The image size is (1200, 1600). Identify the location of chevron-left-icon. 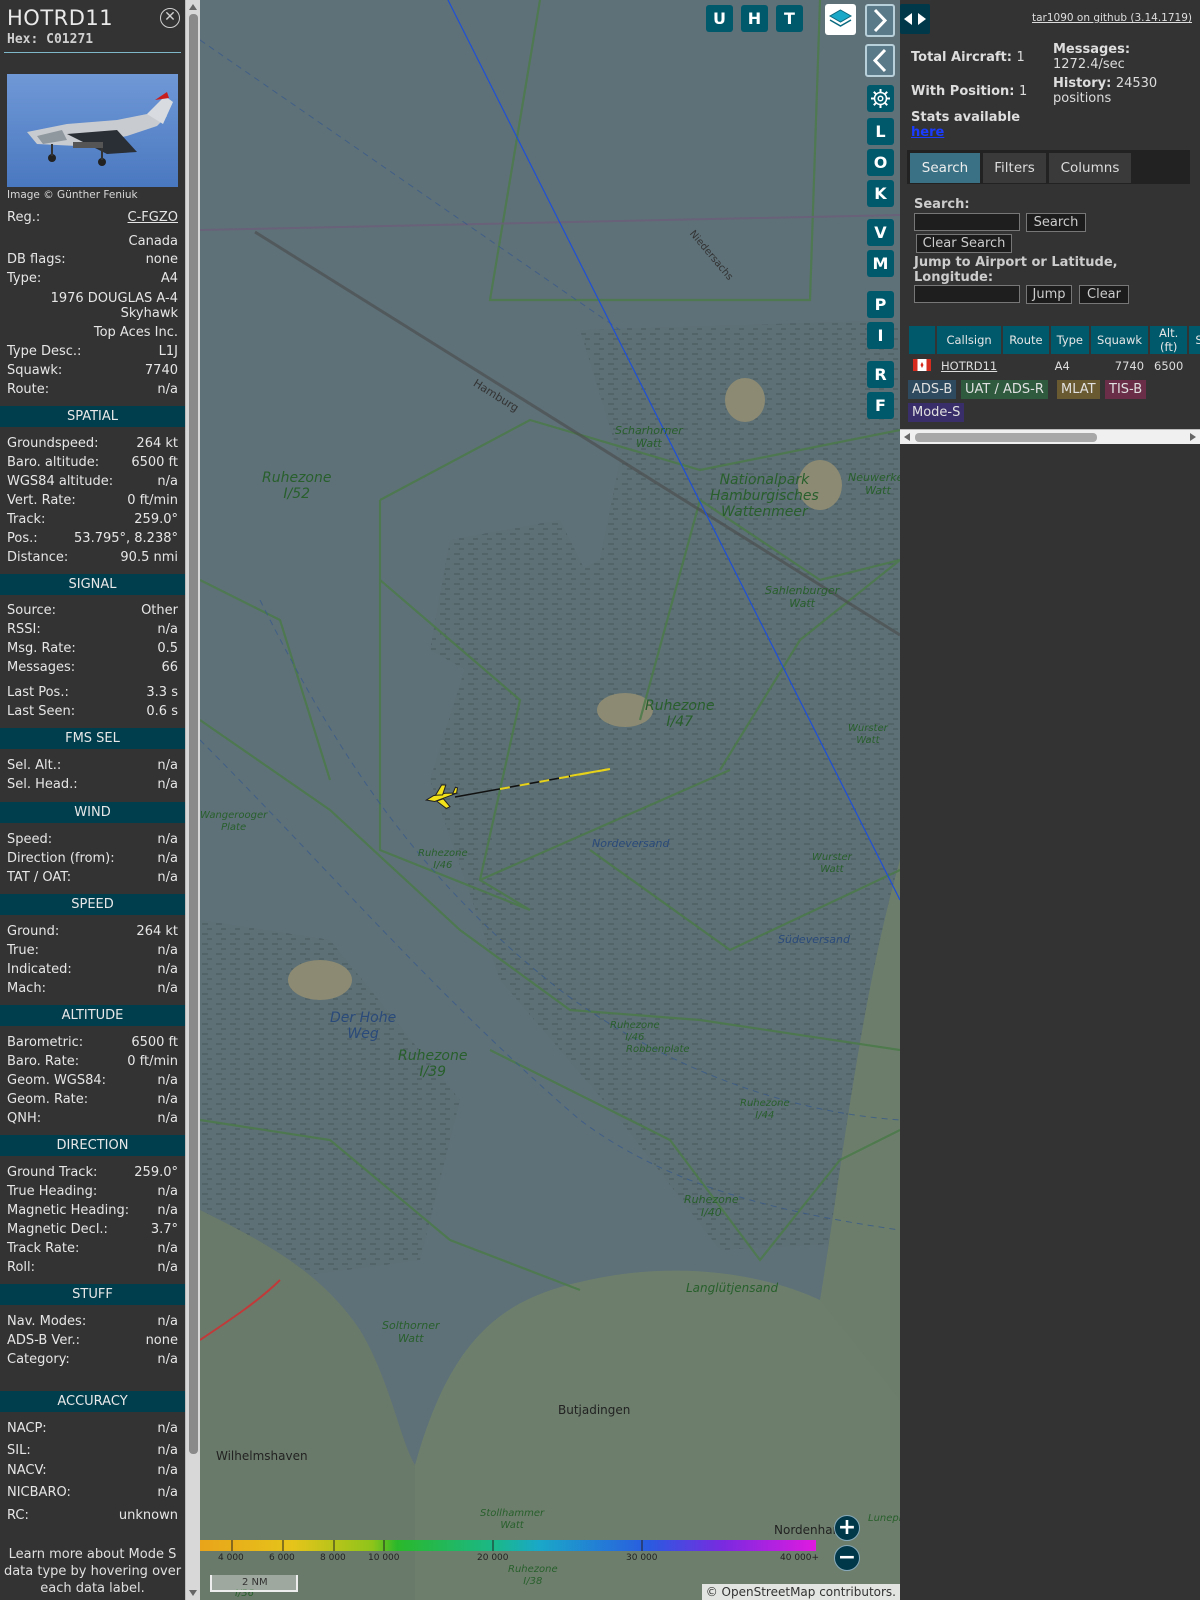
(879, 60).